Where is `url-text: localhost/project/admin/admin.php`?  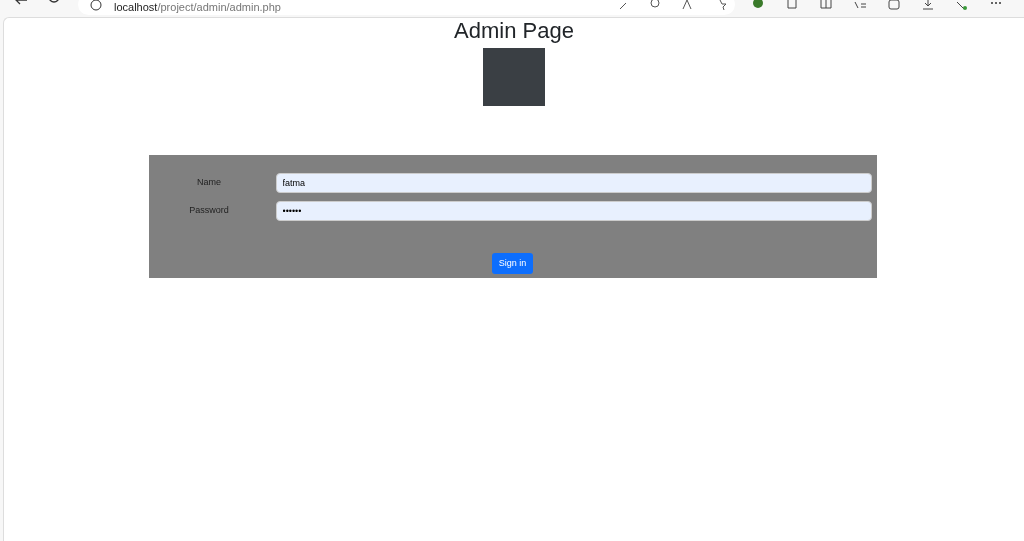 url-text: localhost/project/admin/admin.php is located at coordinates (197, 7).